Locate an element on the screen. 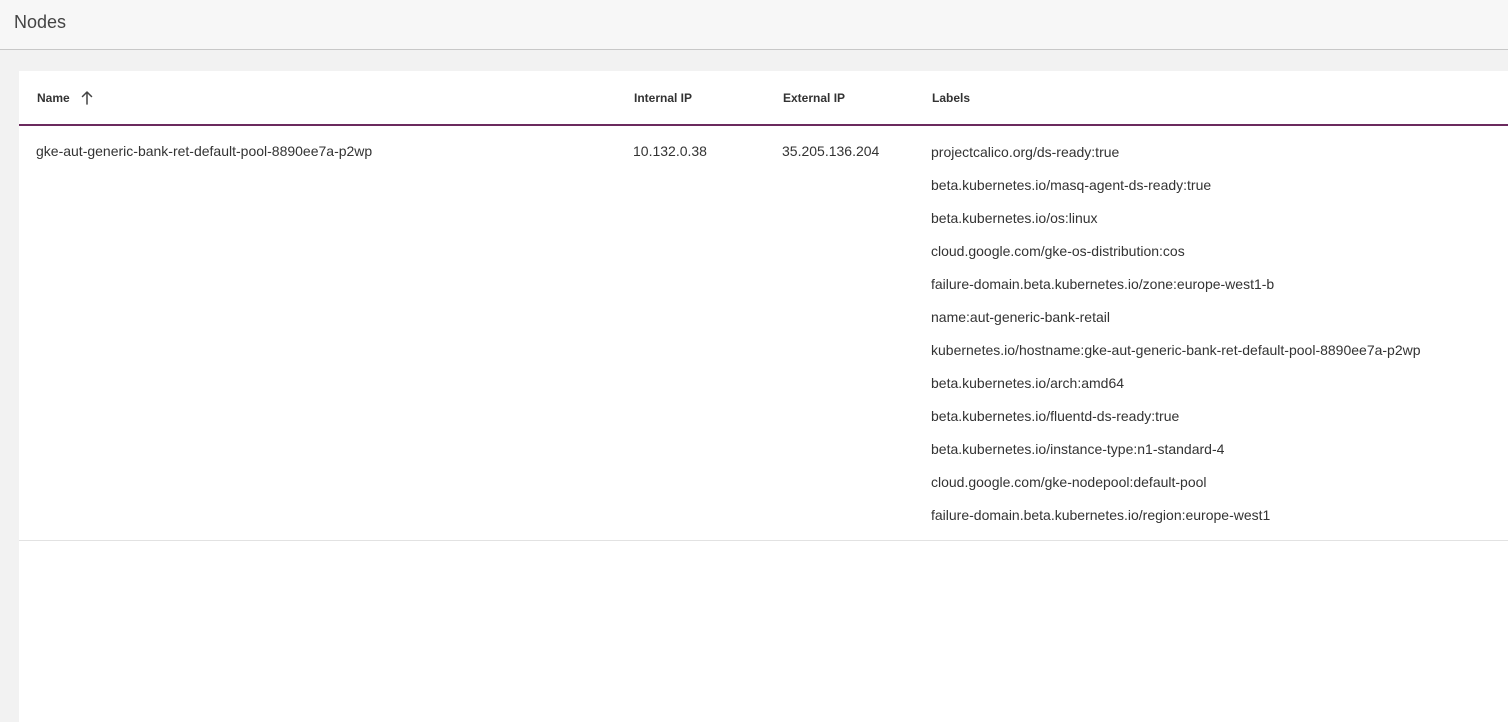  column-header-name: Name is located at coordinates (65, 98).